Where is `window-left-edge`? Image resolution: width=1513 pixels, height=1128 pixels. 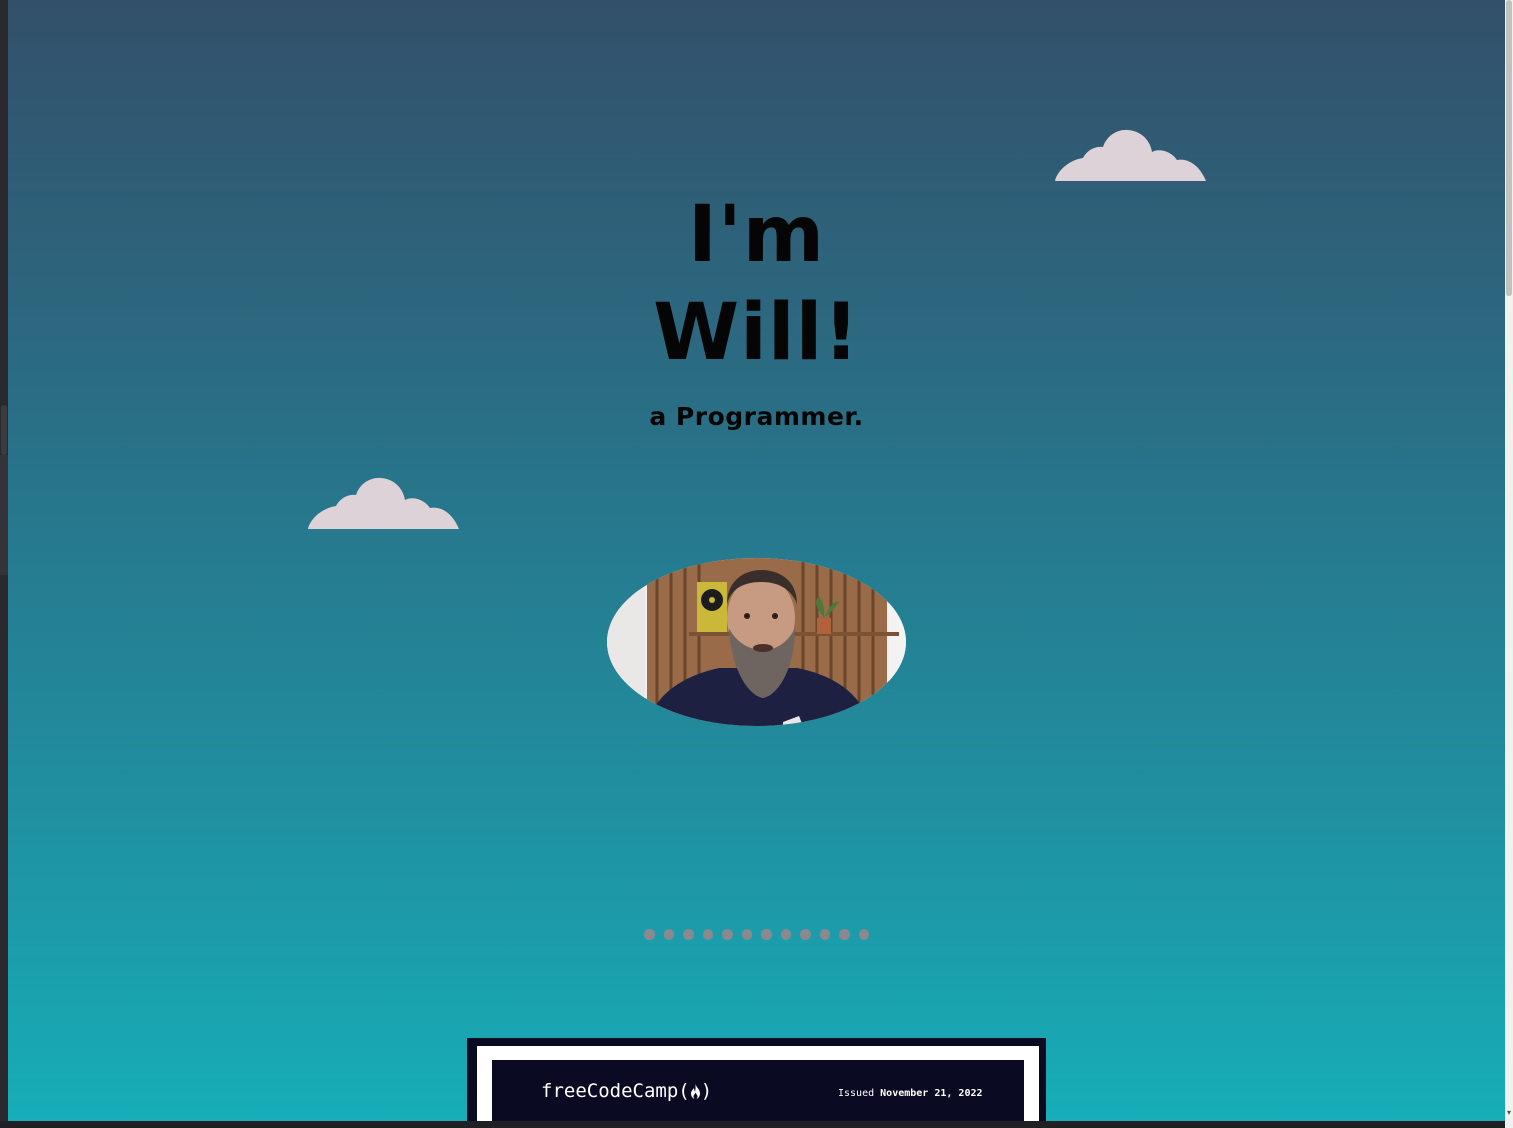 window-left-edge is located at coordinates (4, 564).